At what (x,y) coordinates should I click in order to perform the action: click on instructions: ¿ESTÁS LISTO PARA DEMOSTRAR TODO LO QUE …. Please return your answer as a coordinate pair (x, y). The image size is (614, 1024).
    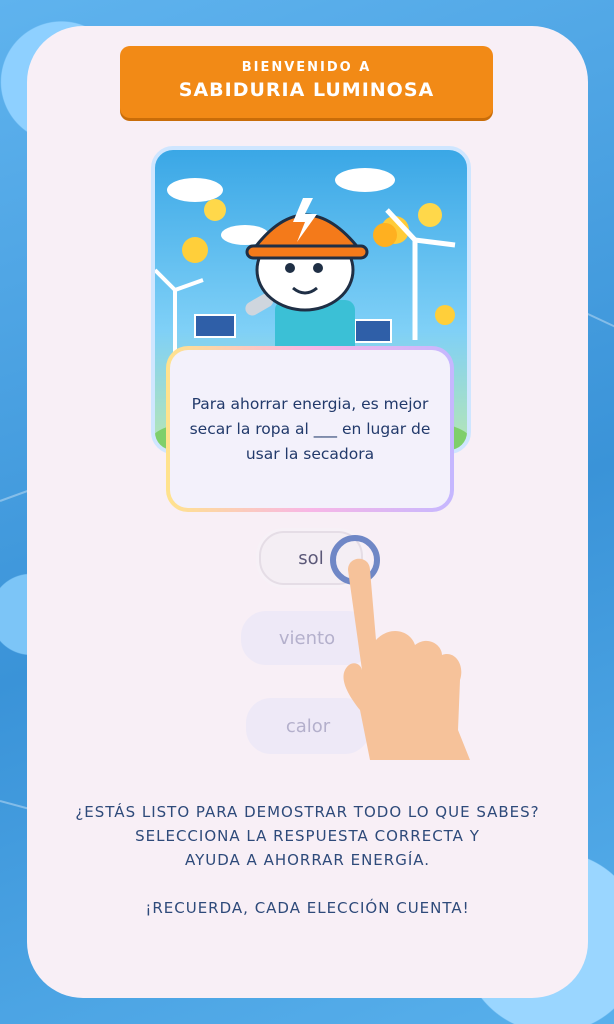
    Looking at the image, I should click on (307, 860).